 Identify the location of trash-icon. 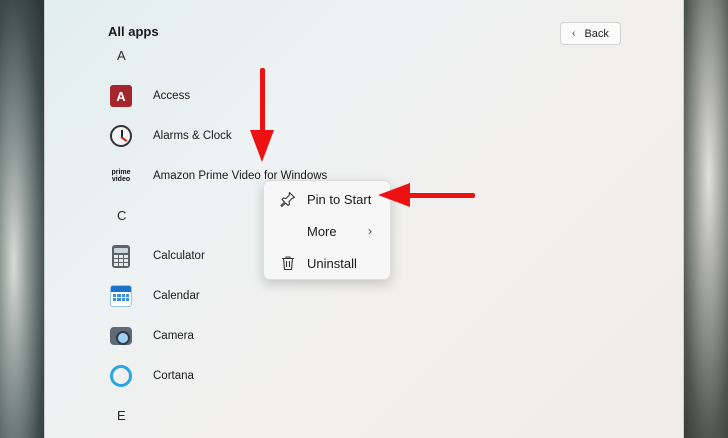
(288, 263).